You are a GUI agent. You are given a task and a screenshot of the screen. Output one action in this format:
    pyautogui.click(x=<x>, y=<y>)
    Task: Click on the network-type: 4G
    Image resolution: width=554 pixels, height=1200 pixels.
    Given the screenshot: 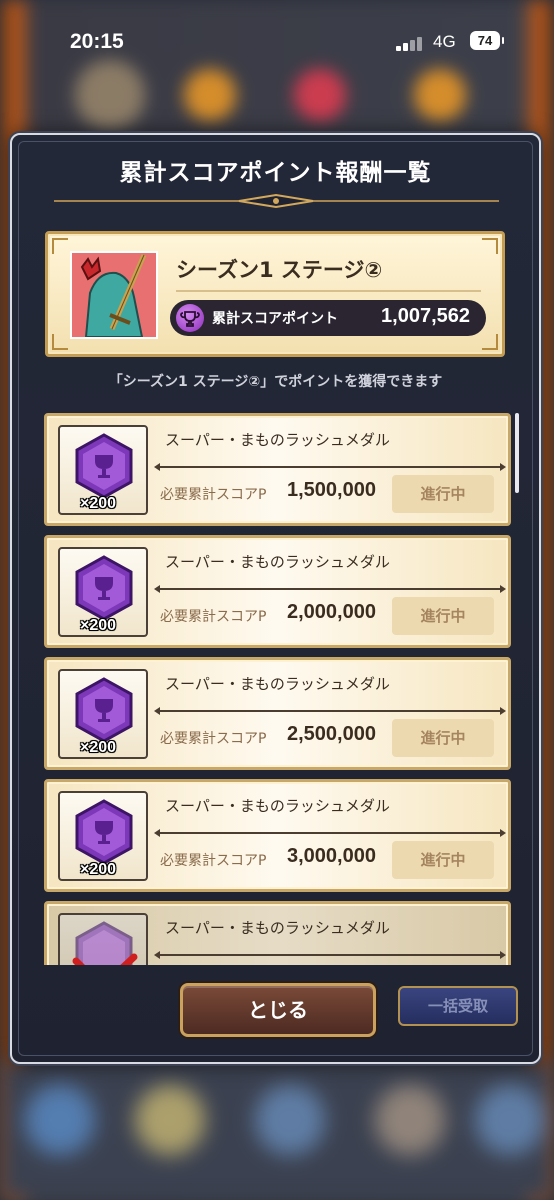 What is the action you would take?
    pyautogui.click(x=444, y=41)
    